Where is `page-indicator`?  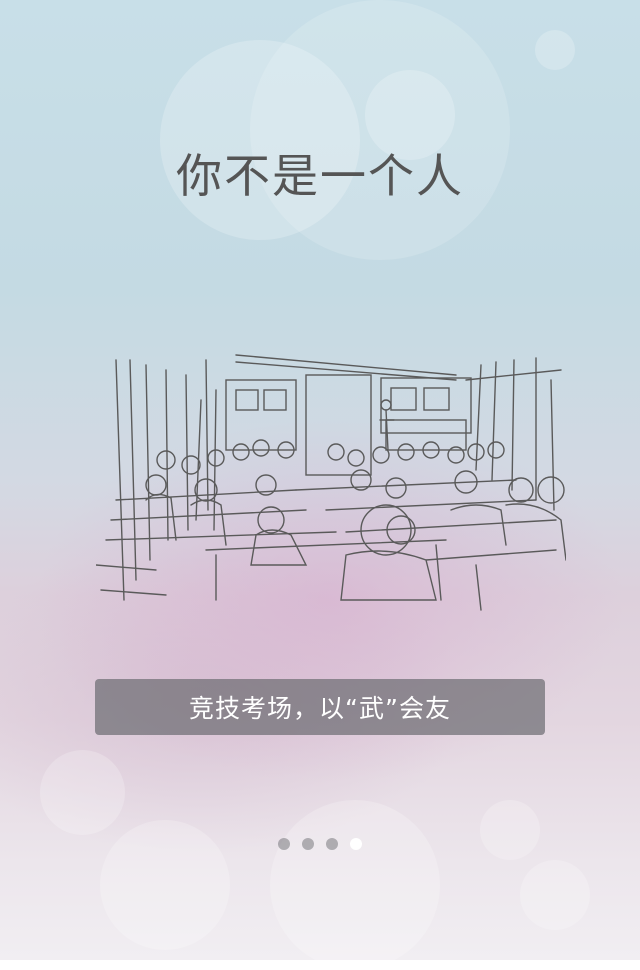
page-indicator is located at coordinates (320, 844).